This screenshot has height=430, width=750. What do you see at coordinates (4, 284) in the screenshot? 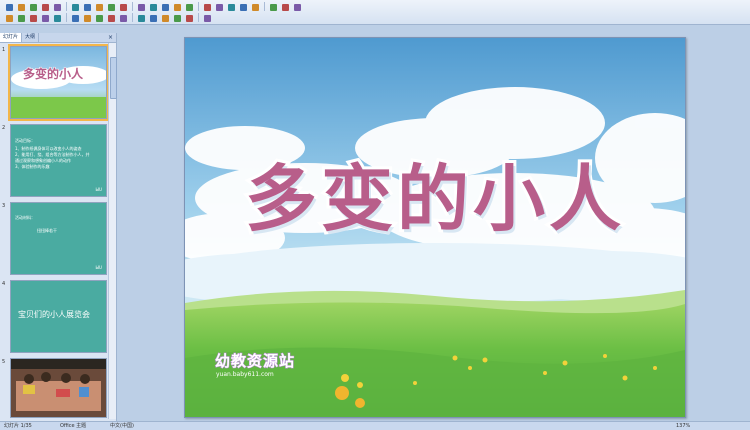
I see `slide-number: 4` at bounding box center [4, 284].